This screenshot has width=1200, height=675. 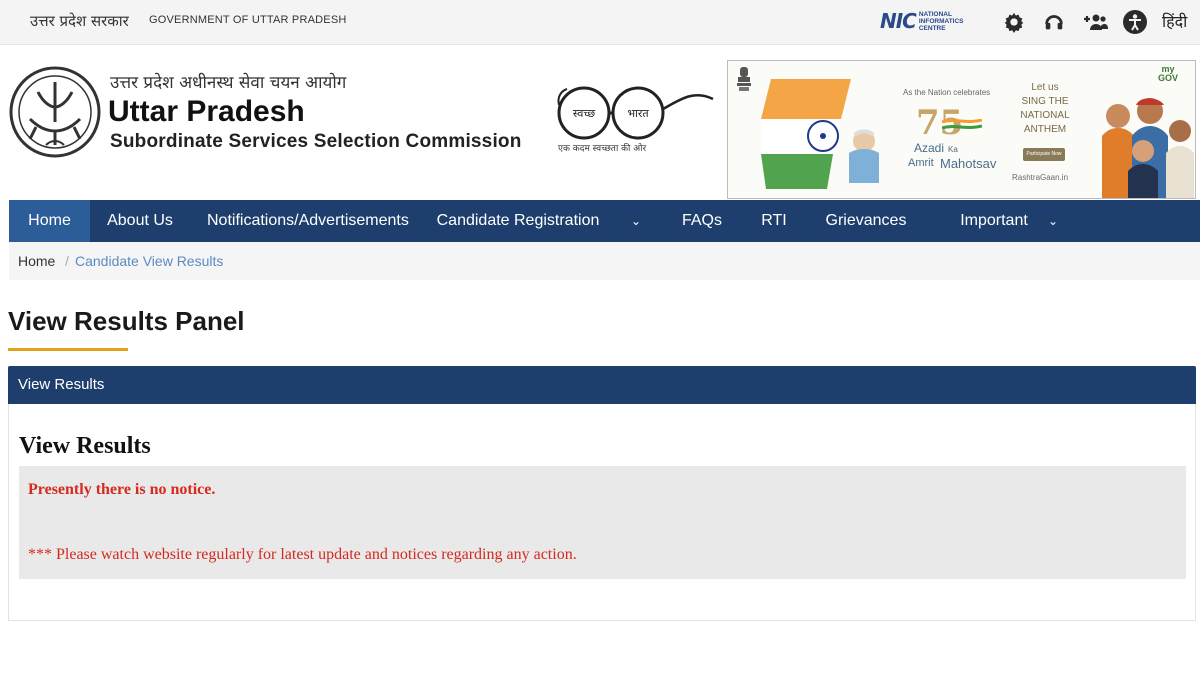 I want to click on results-card-header: View Results, so click(x=602, y=385).